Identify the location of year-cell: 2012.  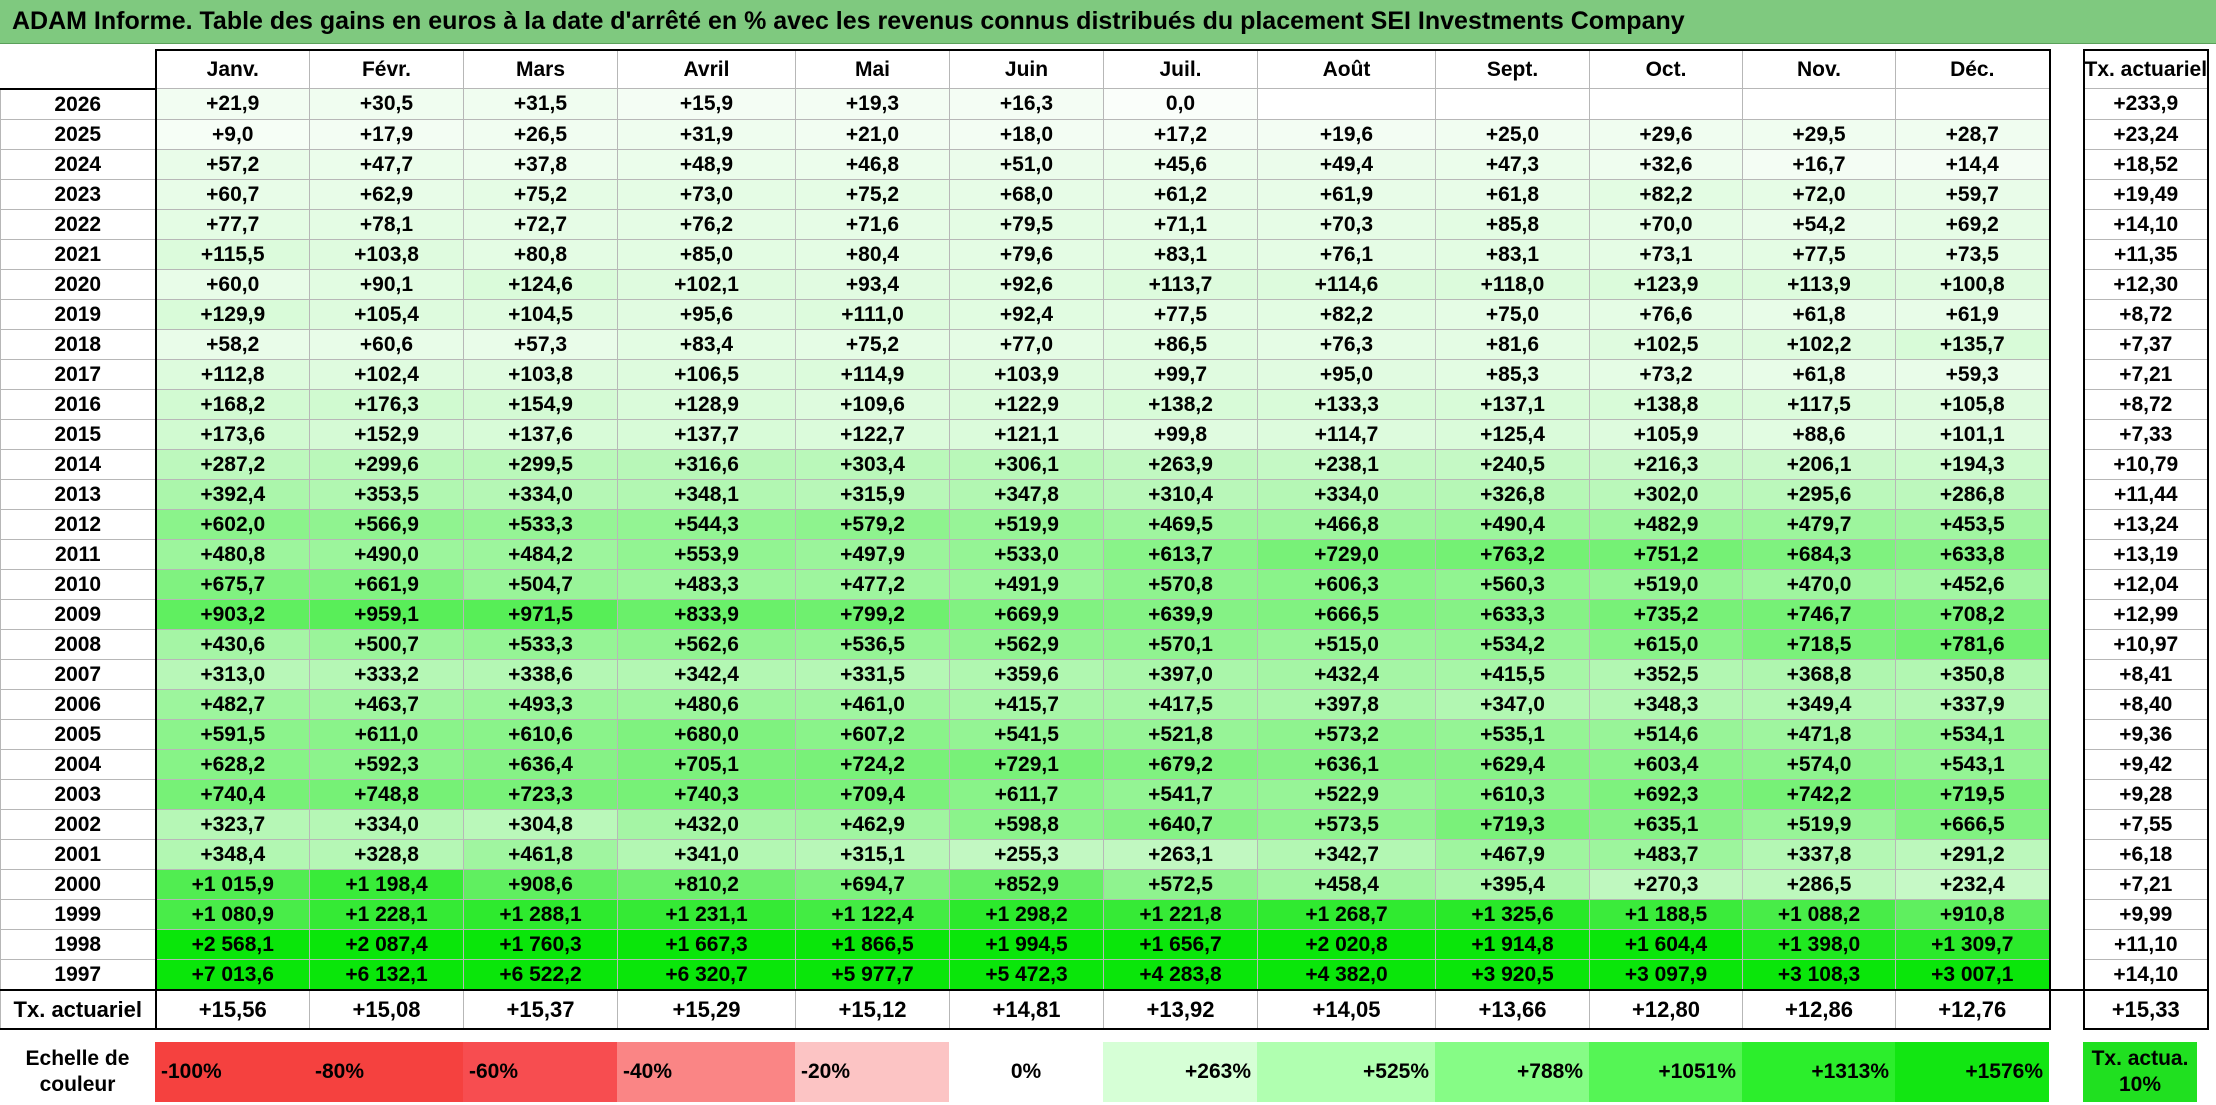
(78, 524).